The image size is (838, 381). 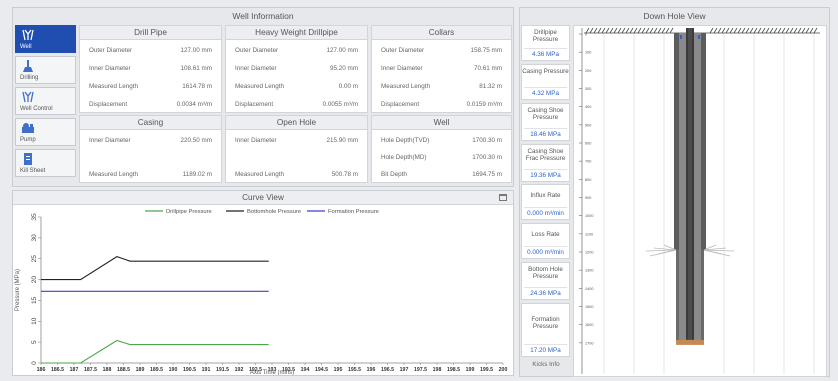 What do you see at coordinates (140, 370) in the screenshot?
I see `x-tick-label: 189` at bounding box center [140, 370].